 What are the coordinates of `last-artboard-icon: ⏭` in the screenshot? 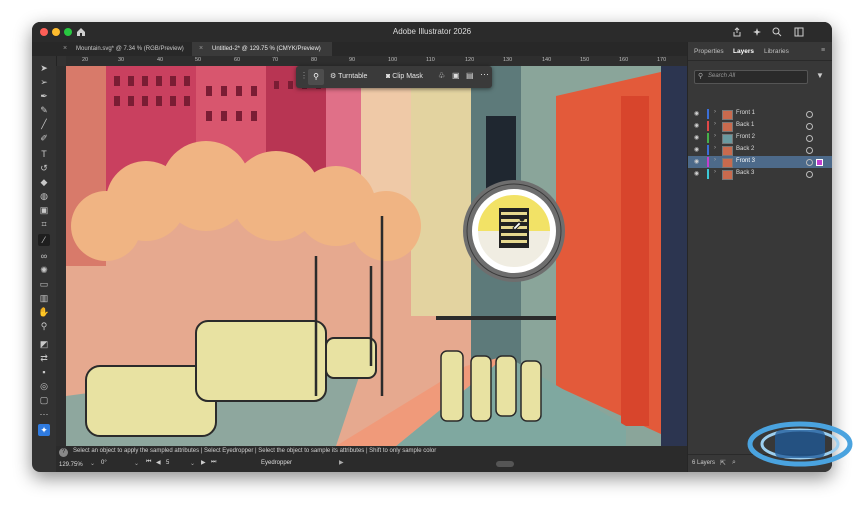 It's located at (213, 462).